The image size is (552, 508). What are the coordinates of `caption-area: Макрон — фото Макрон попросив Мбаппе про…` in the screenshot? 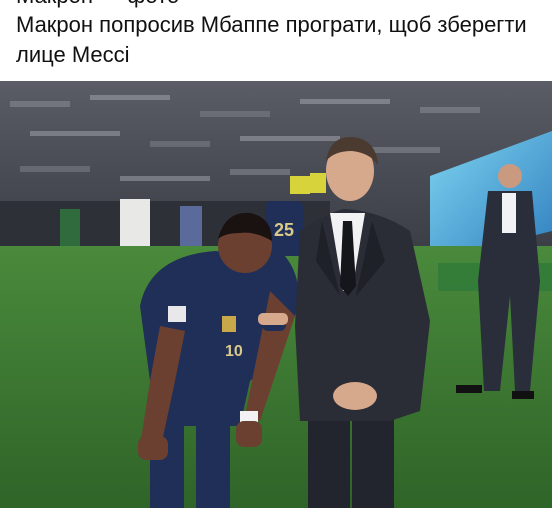 It's located at (276, 40).